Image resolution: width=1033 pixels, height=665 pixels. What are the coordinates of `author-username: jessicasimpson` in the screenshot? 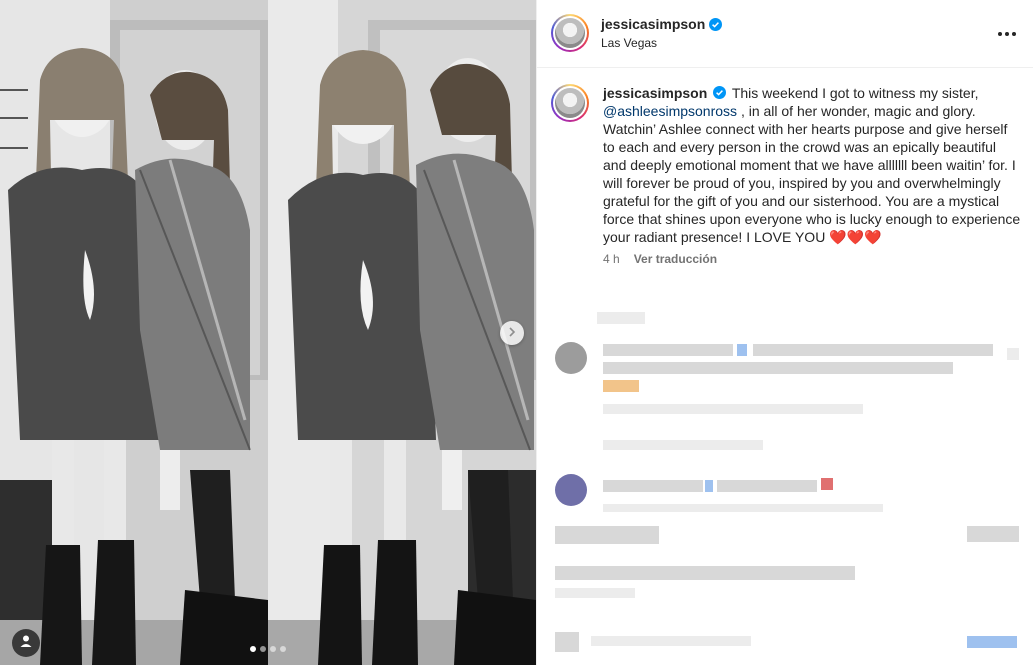 It's located at (653, 24).